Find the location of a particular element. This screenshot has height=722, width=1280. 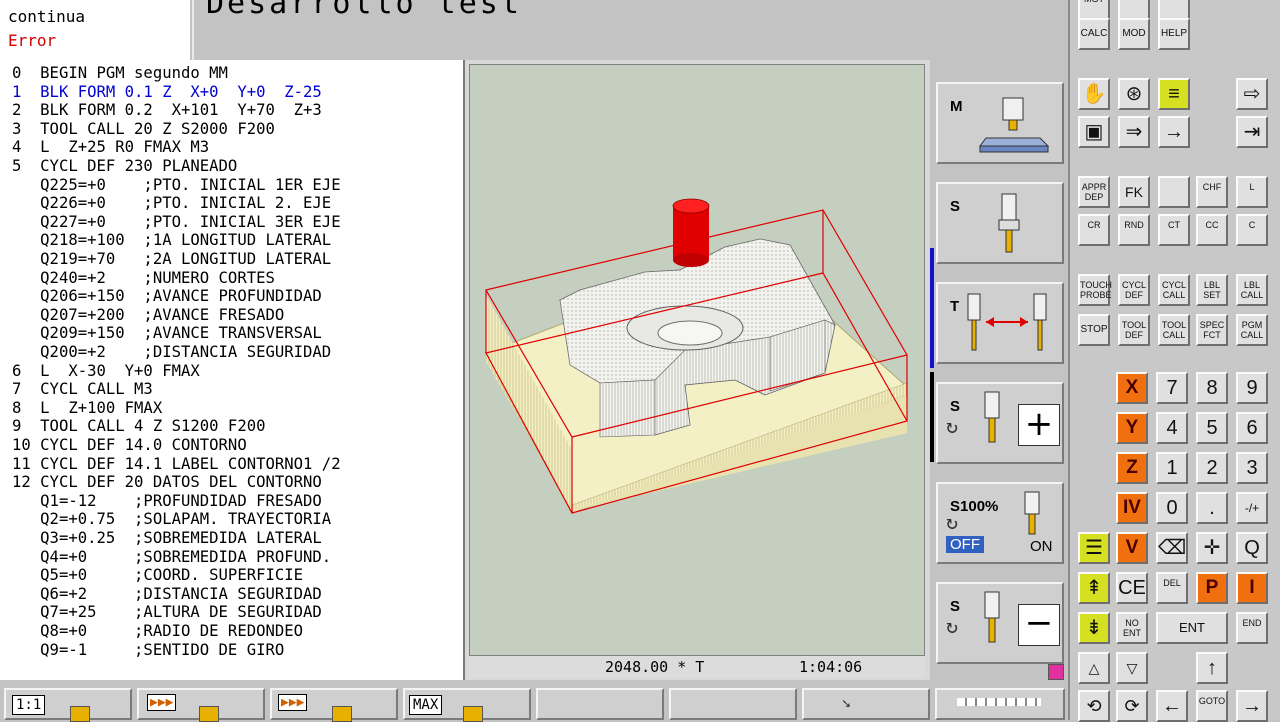

key-axis-z: Z is located at coordinates (1132, 468).